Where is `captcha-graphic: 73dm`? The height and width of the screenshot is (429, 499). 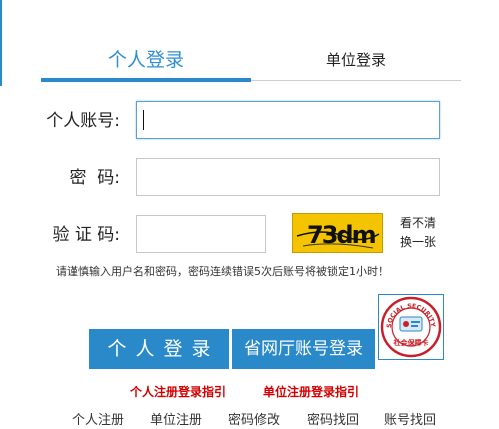
captcha-graphic: 73dm is located at coordinates (338, 235).